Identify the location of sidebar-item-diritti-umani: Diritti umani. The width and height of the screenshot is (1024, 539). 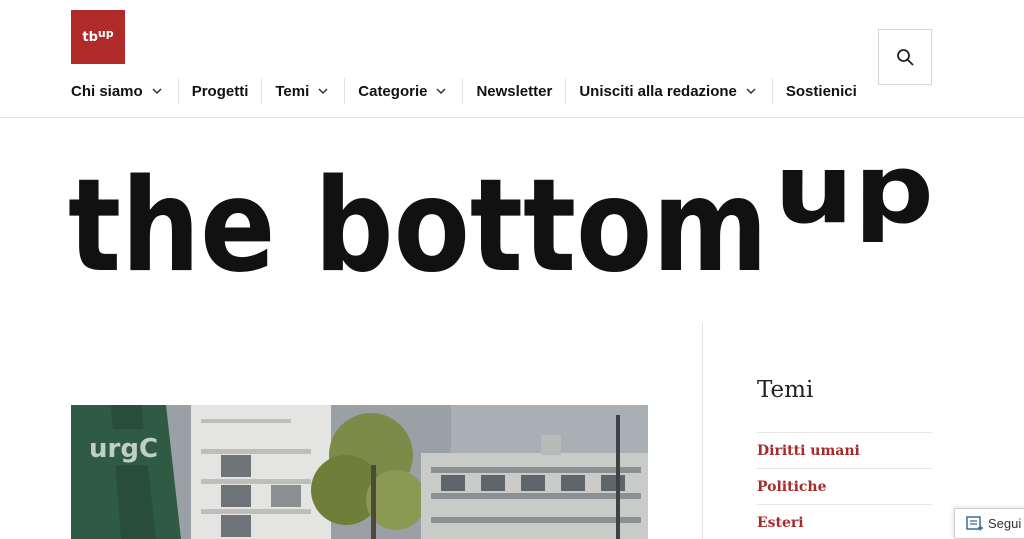
(844, 450).